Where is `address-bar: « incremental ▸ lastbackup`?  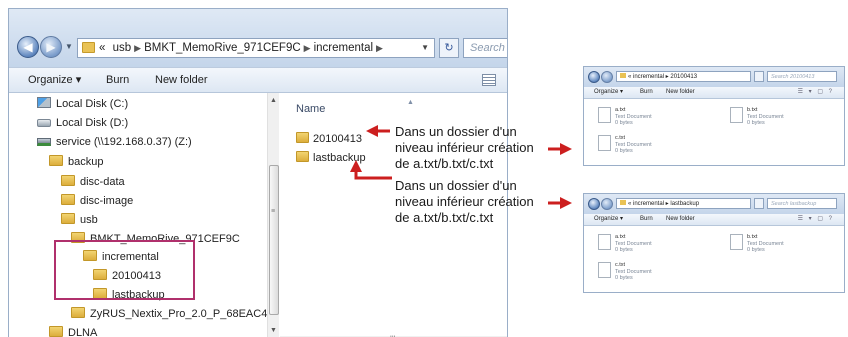 address-bar: « incremental ▸ lastbackup is located at coordinates (683, 203).